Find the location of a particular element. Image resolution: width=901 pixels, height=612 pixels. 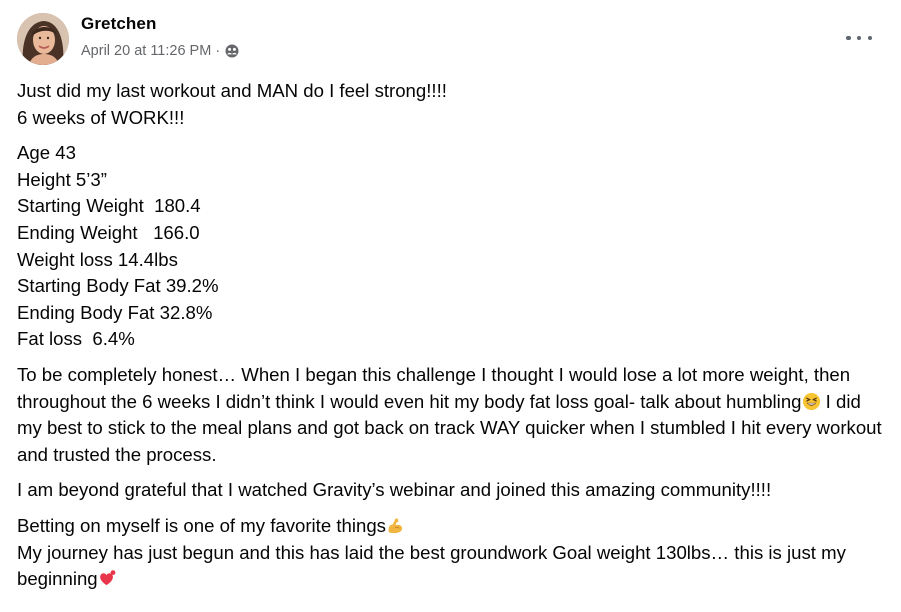

profile-photo is located at coordinates (43, 39).